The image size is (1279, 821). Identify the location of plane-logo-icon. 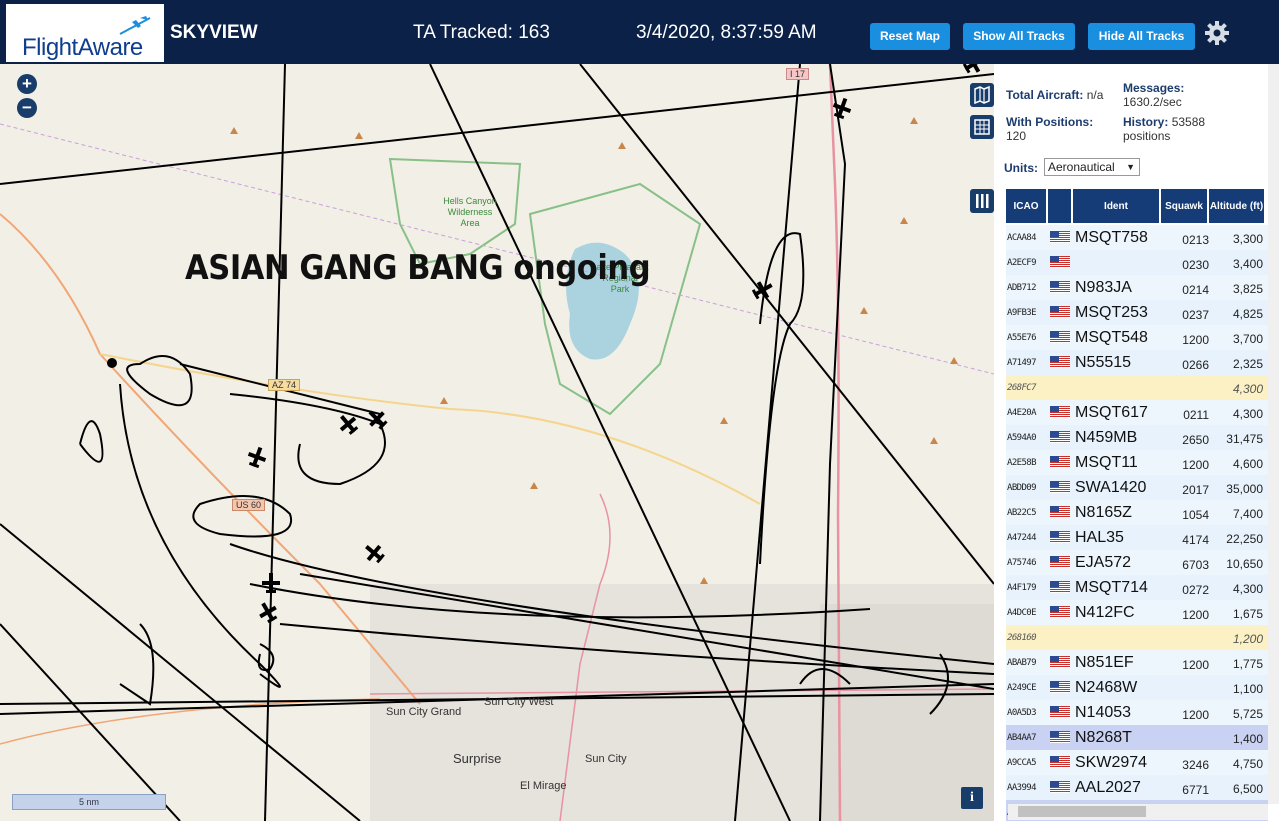
(135, 25).